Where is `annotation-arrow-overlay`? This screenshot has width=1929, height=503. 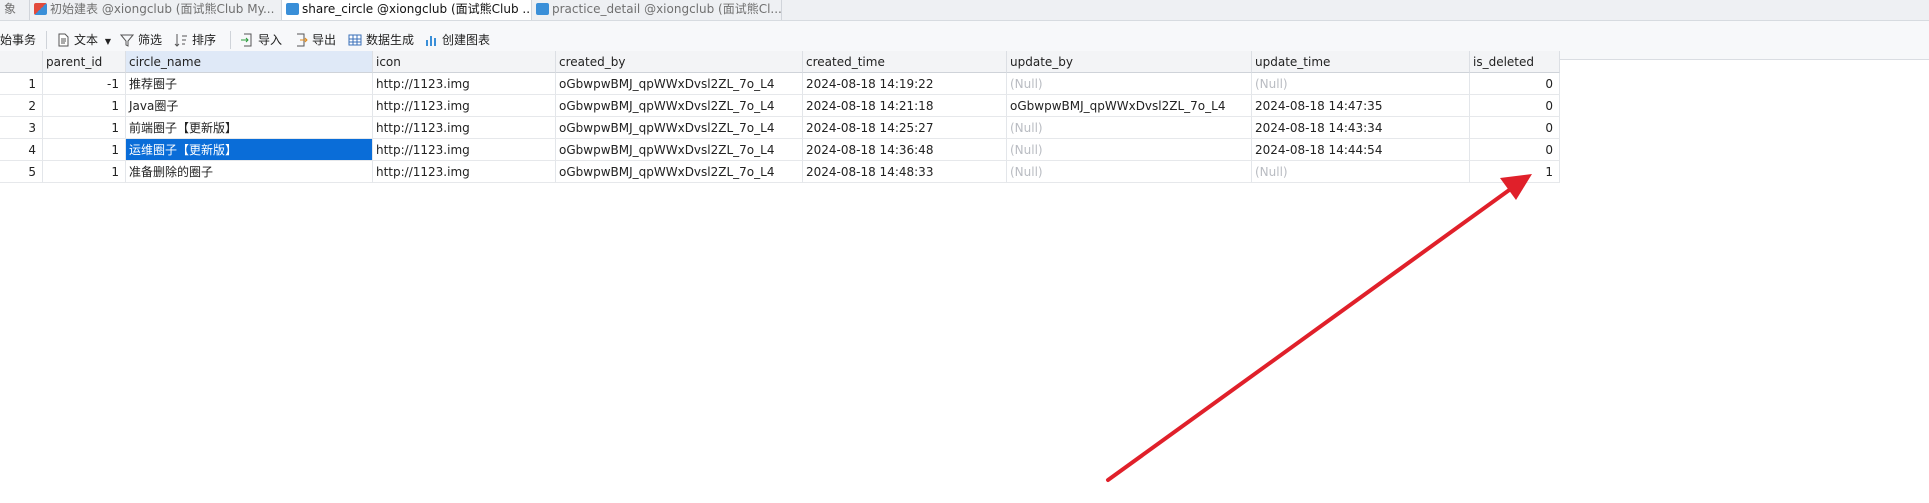
annotation-arrow-overlay is located at coordinates (1319, 328).